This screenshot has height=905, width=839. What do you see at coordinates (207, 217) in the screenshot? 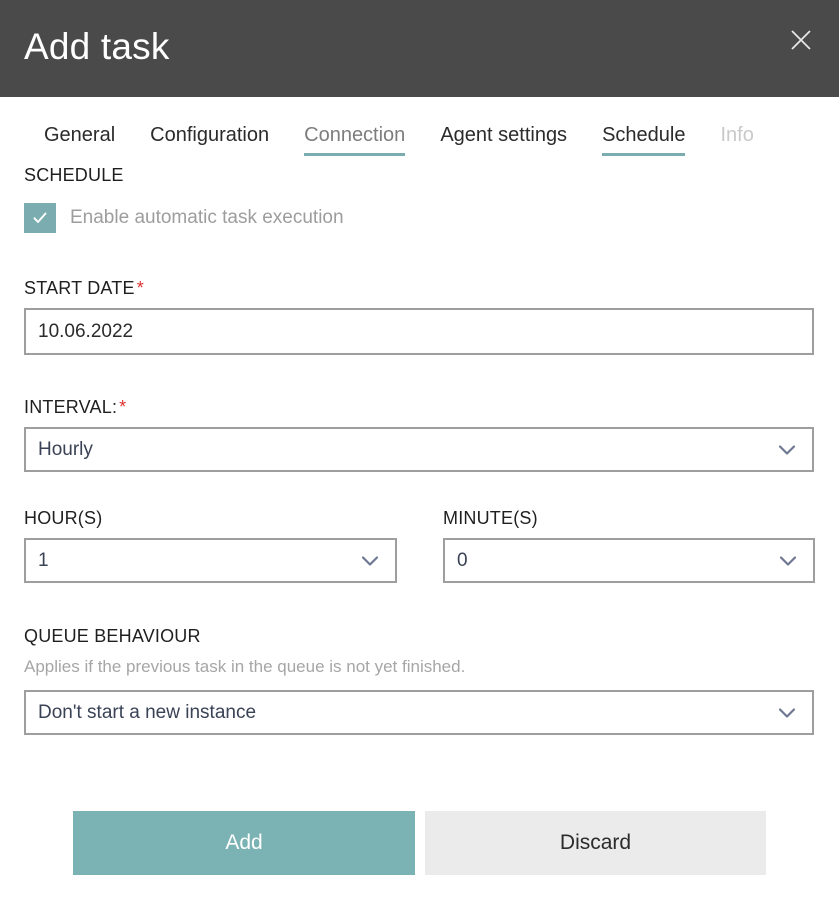
I see `enable-automatic-execution-label: Enable automatic task execution` at bounding box center [207, 217].